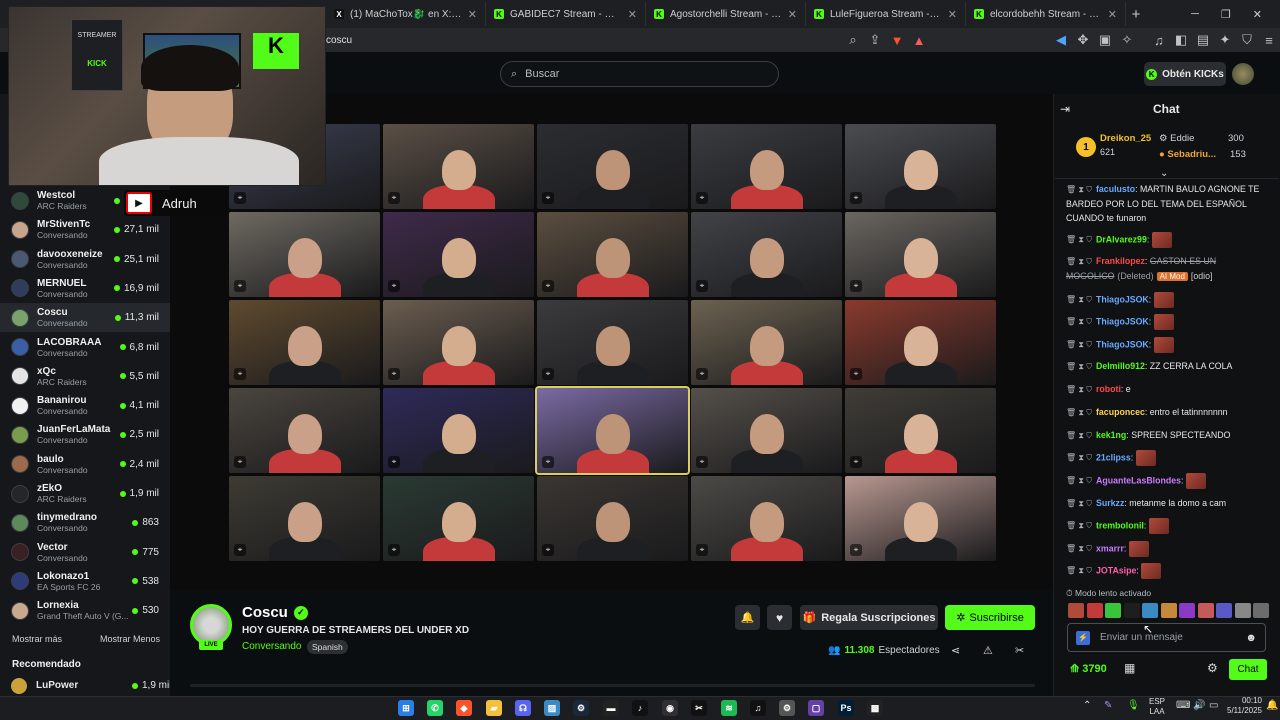  I want to click on chat-username: roboti, so click(1108, 389).